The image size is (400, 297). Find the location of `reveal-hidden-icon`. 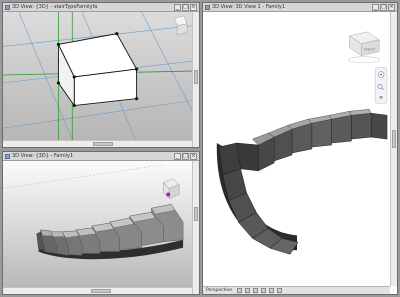

reveal-hidden-icon is located at coordinates (279, 290).